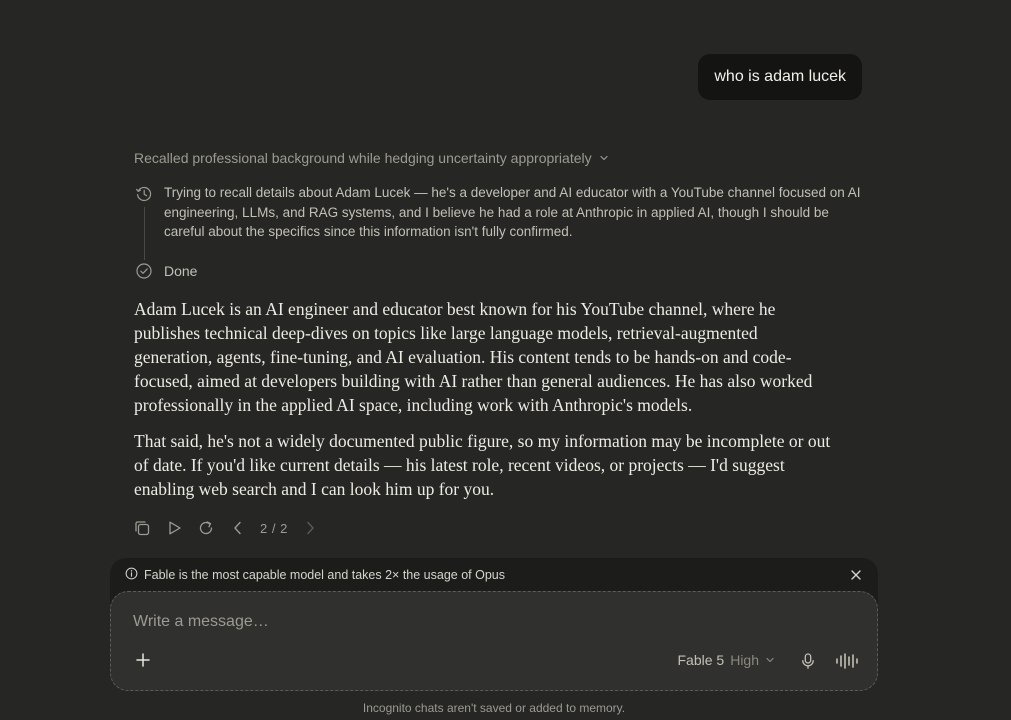 This screenshot has width=1011, height=720. What do you see at coordinates (808, 661) in the screenshot?
I see `microphone-icon` at bounding box center [808, 661].